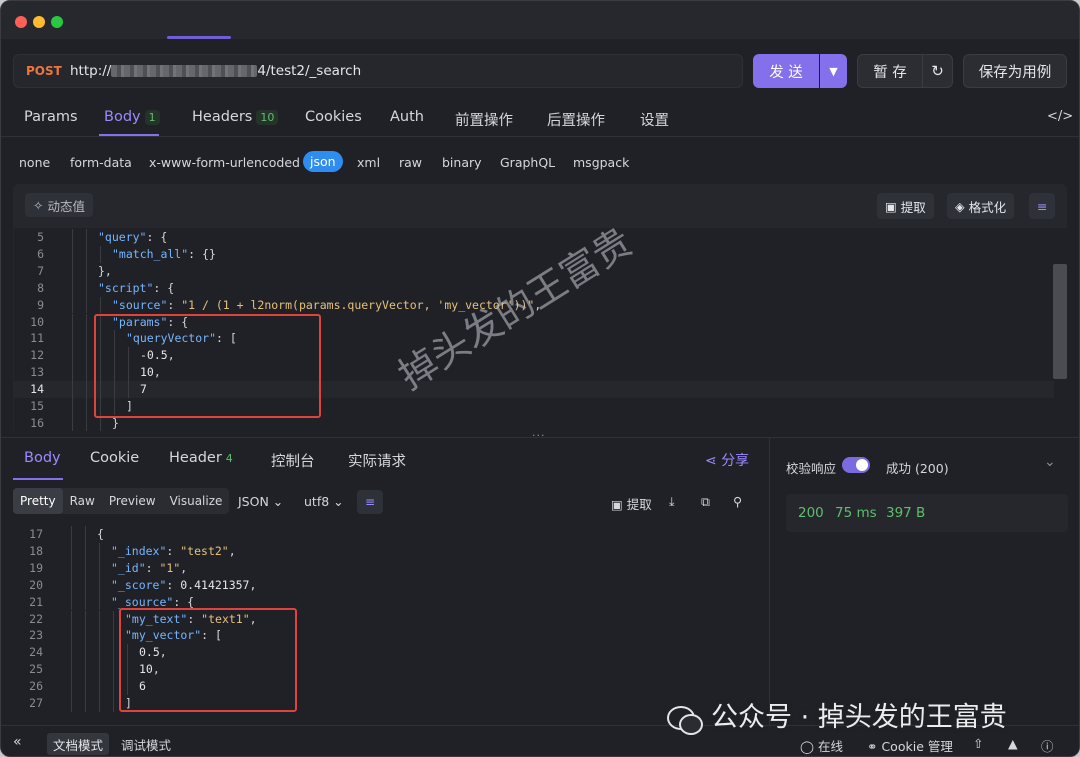  Describe the element at coordinates (196, 501) in the screenshot. I see `view-visualize: Visualize` at that location.